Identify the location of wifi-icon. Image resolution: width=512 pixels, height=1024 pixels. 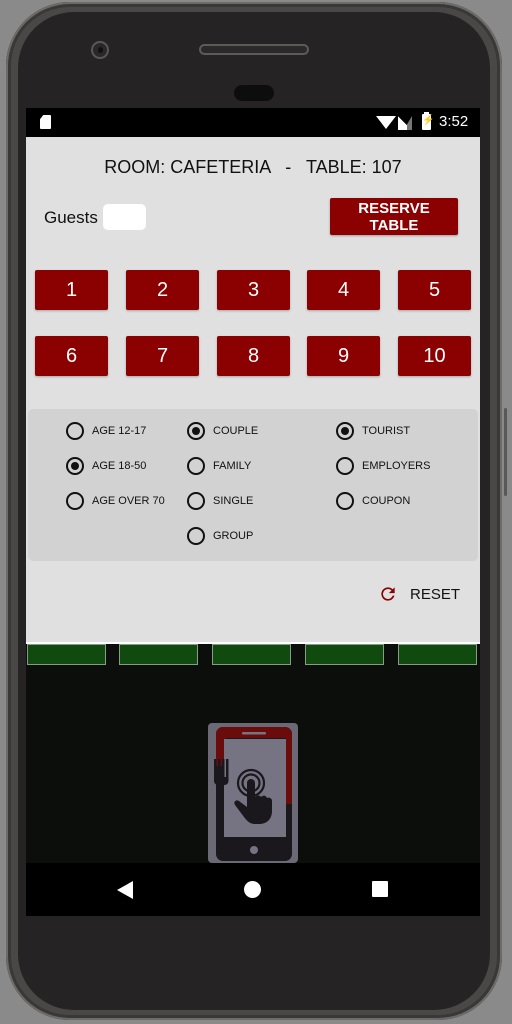
(386, 122).